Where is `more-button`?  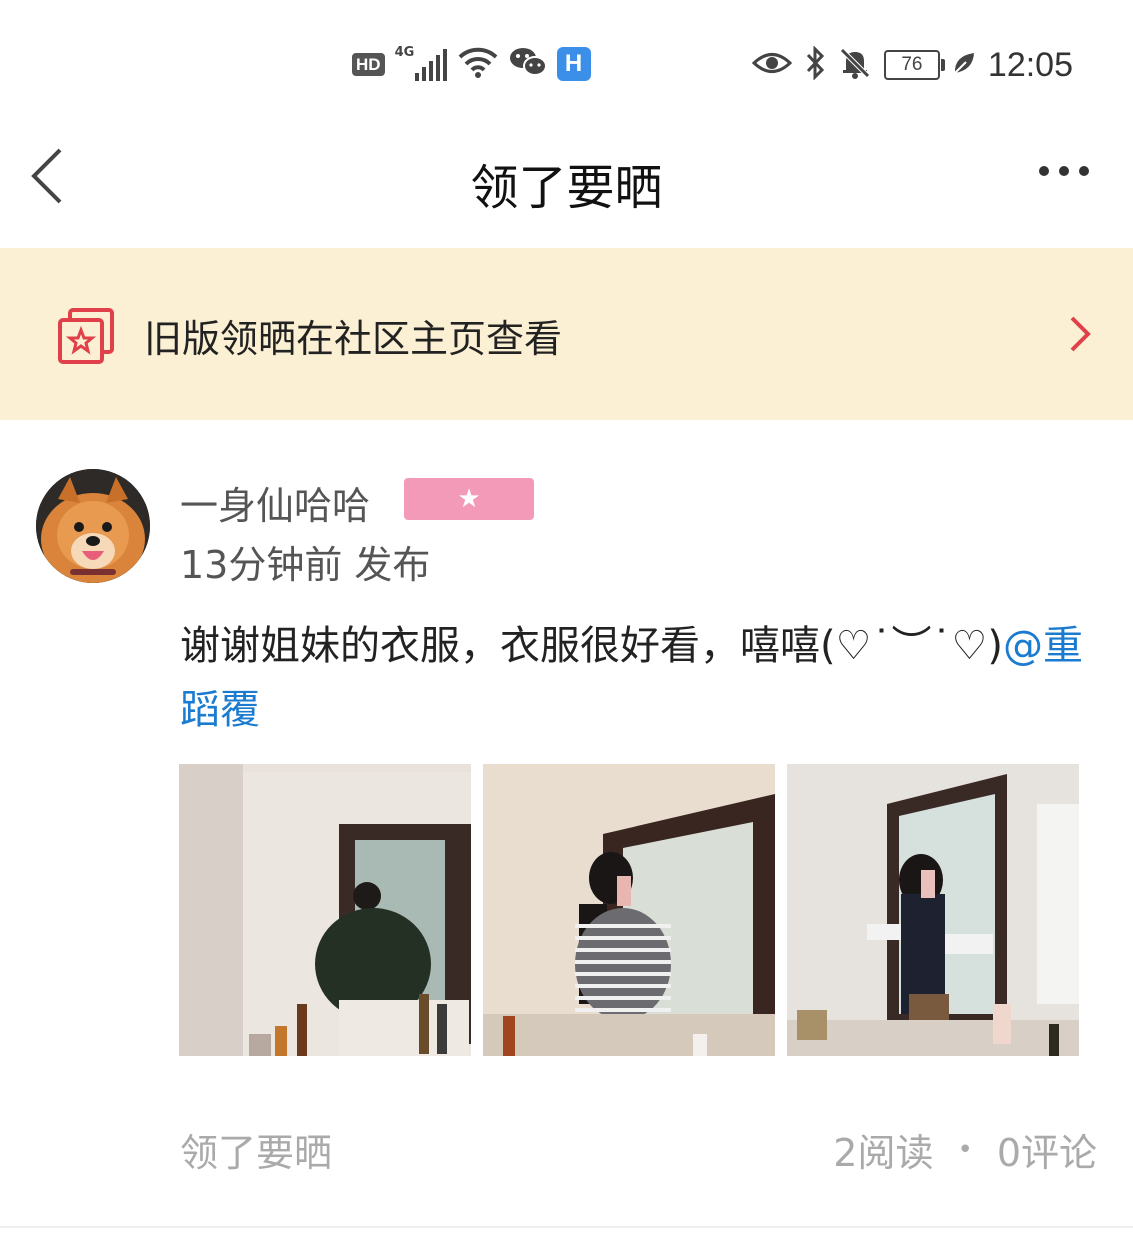 more-button is located at coordinates (1064, 171).